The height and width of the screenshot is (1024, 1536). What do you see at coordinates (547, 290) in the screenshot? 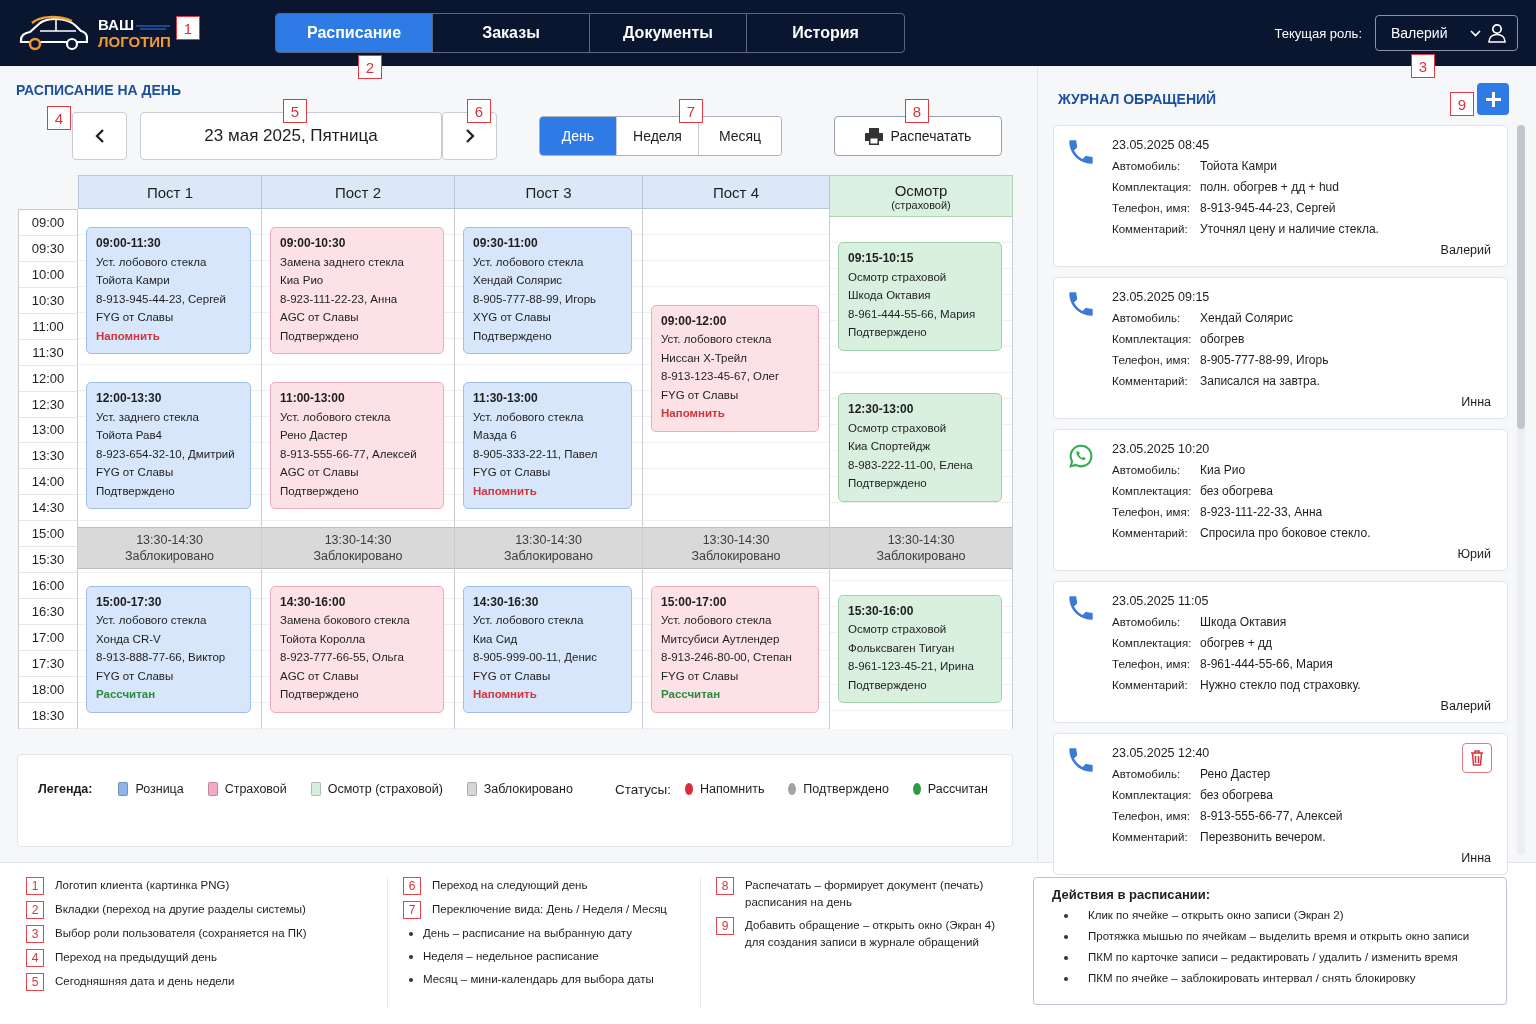
I see `appointment-card: 09:30-11:00 Уст. лобового стекла Хендай Солярис 8-905-777-88-99, Игорь XYG от Славы Подтверждено` at bounding box center [547, 290].